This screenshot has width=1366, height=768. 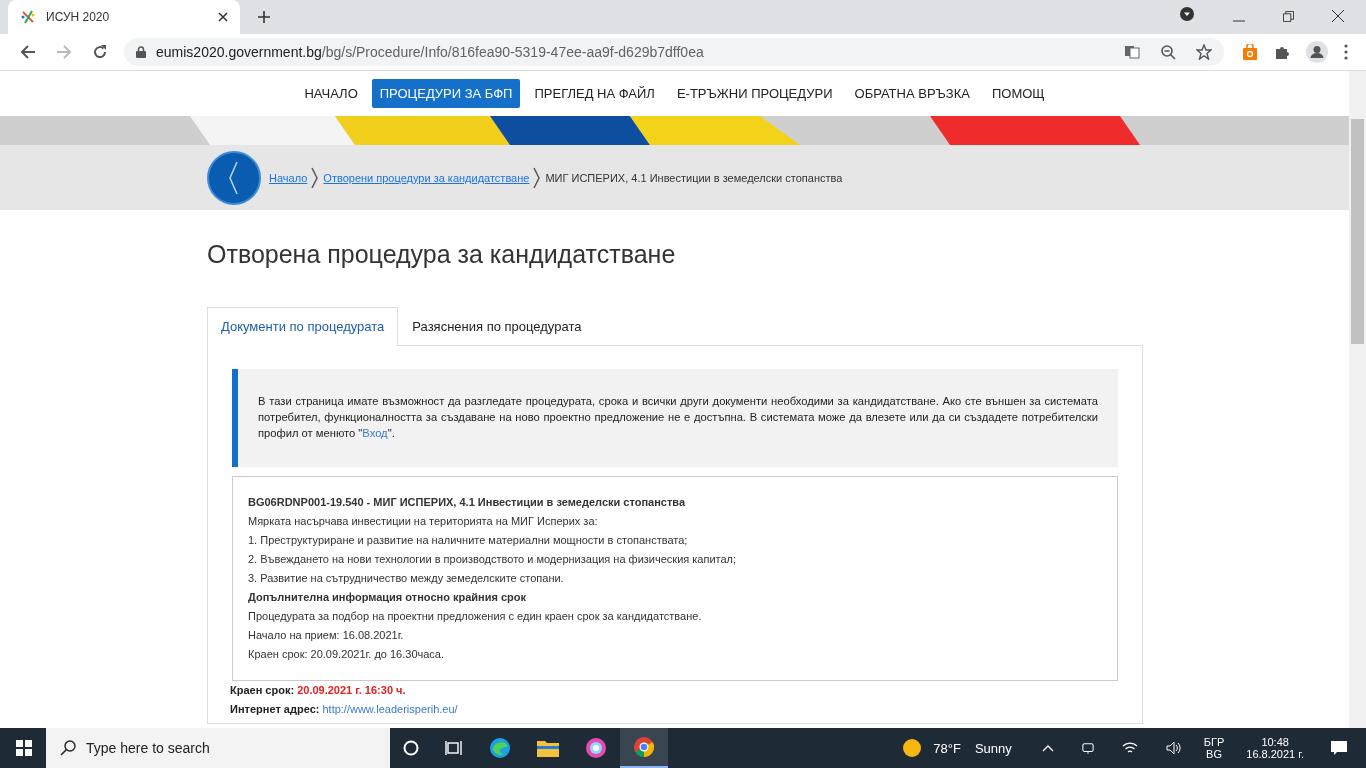 I want to click on browser-tab: ИСУН 2020, so click(x=124, y=17).